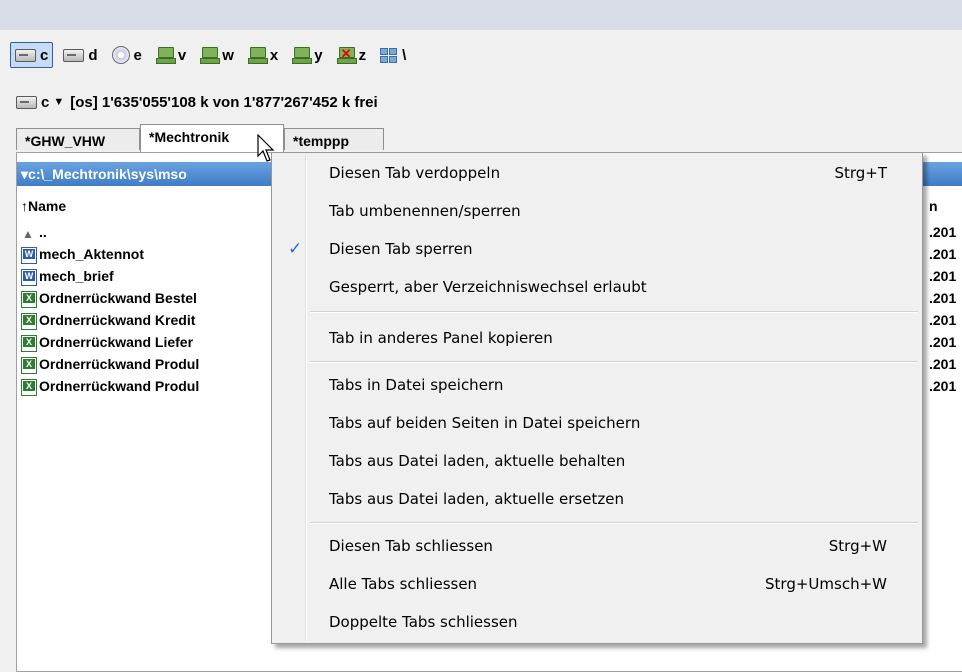  I want to click on menu-item-label: Diesen Tab schliessen, so click(411, 546).